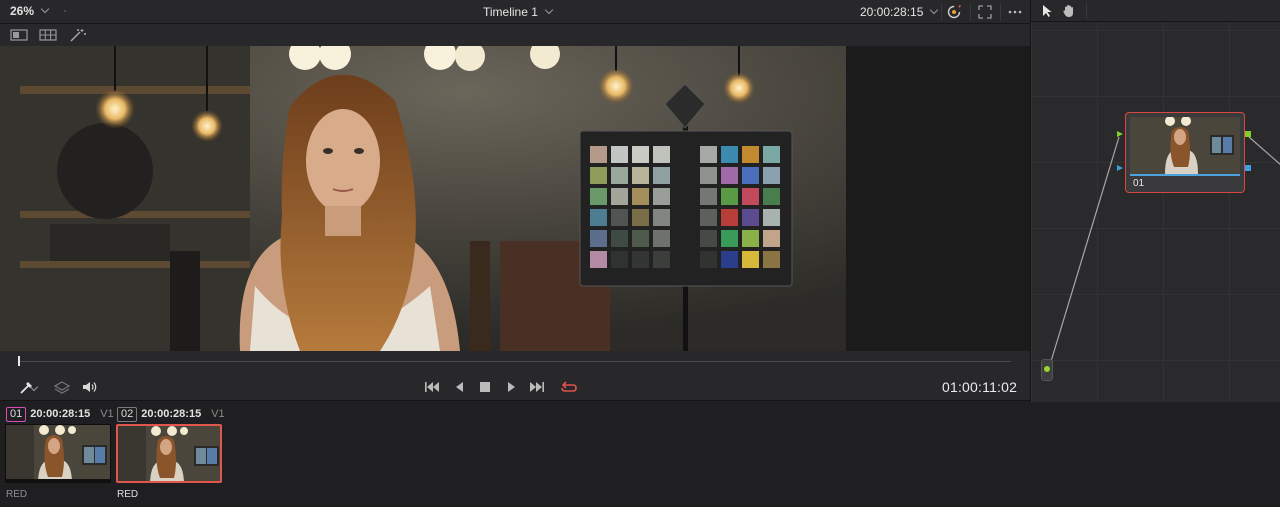 The image size is (1280, 507). I want to click on magic-wand-icon, so click(78, 35).